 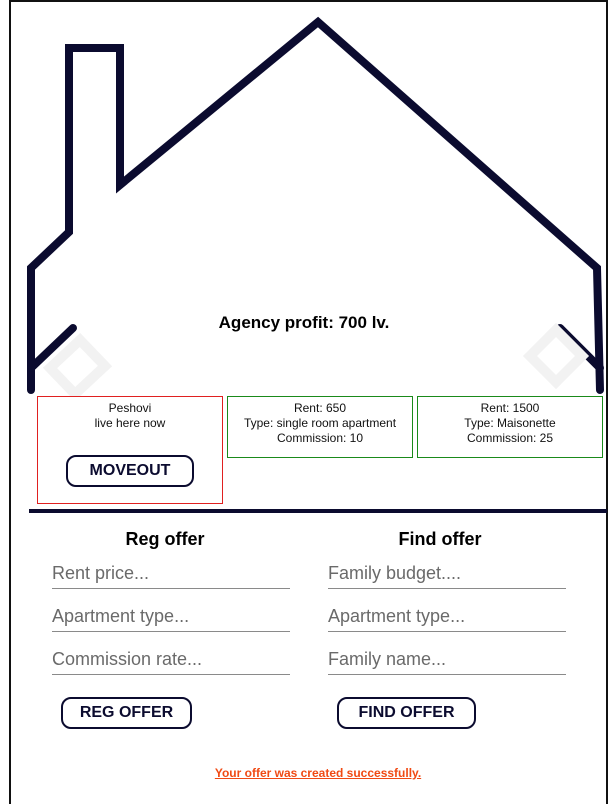 What do you see at coordinates (130, 408) in the screenshot?
I see `family-name: Peshovi` at bounding box center [130, 408].